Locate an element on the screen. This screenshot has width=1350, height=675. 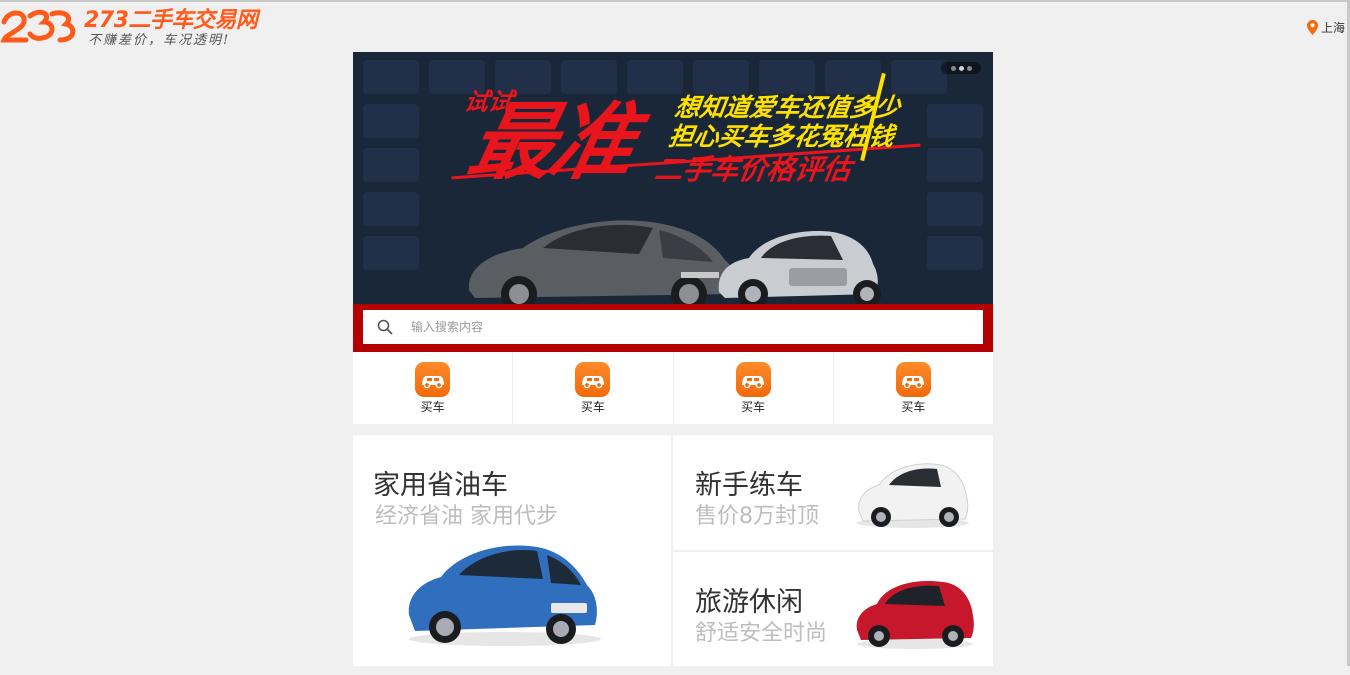
search-input is located at coordinates (681, 327).